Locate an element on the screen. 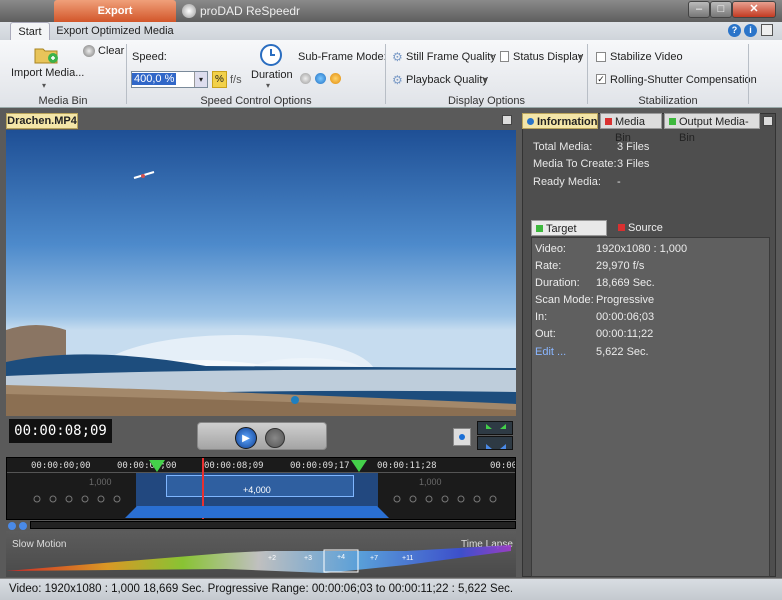  playback-quality-button: Playback Quality is located at coordinates (447, 80).